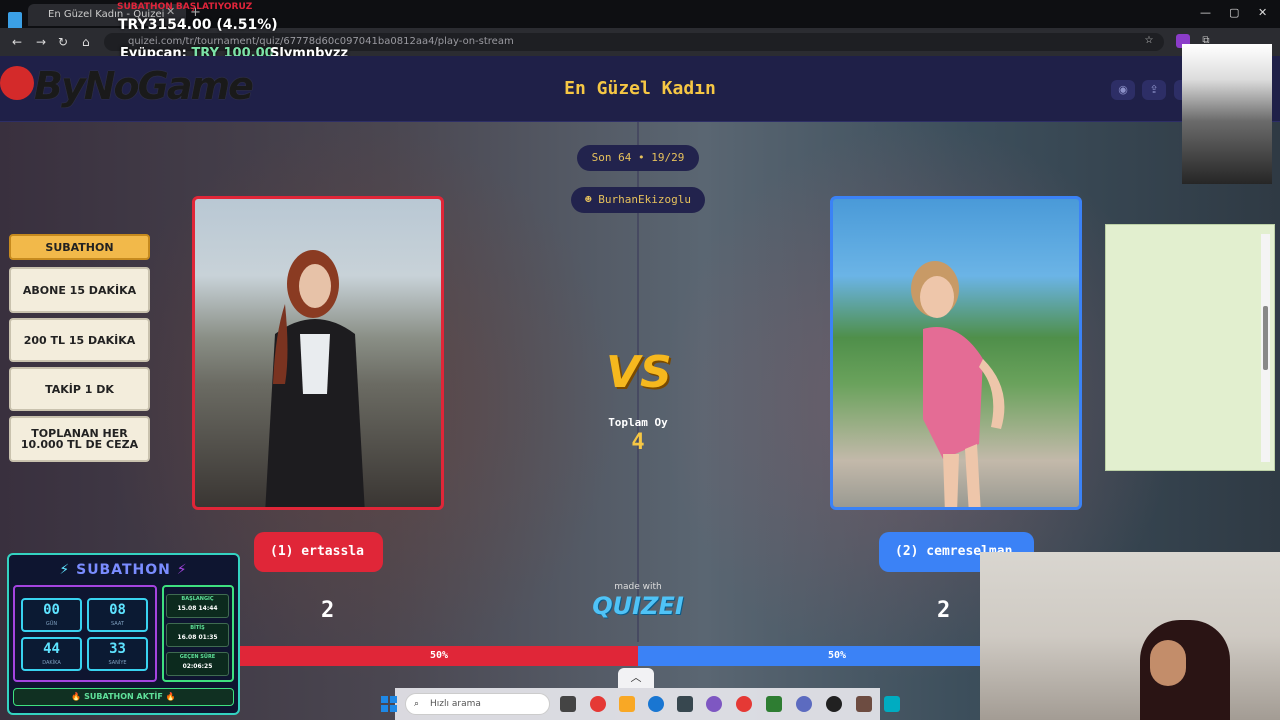 The width and height of the screenshot is (1280, 720). I want to click on subathon-elapsed: GEÇEN SÜRE 02:06:25, so click(197, 664).